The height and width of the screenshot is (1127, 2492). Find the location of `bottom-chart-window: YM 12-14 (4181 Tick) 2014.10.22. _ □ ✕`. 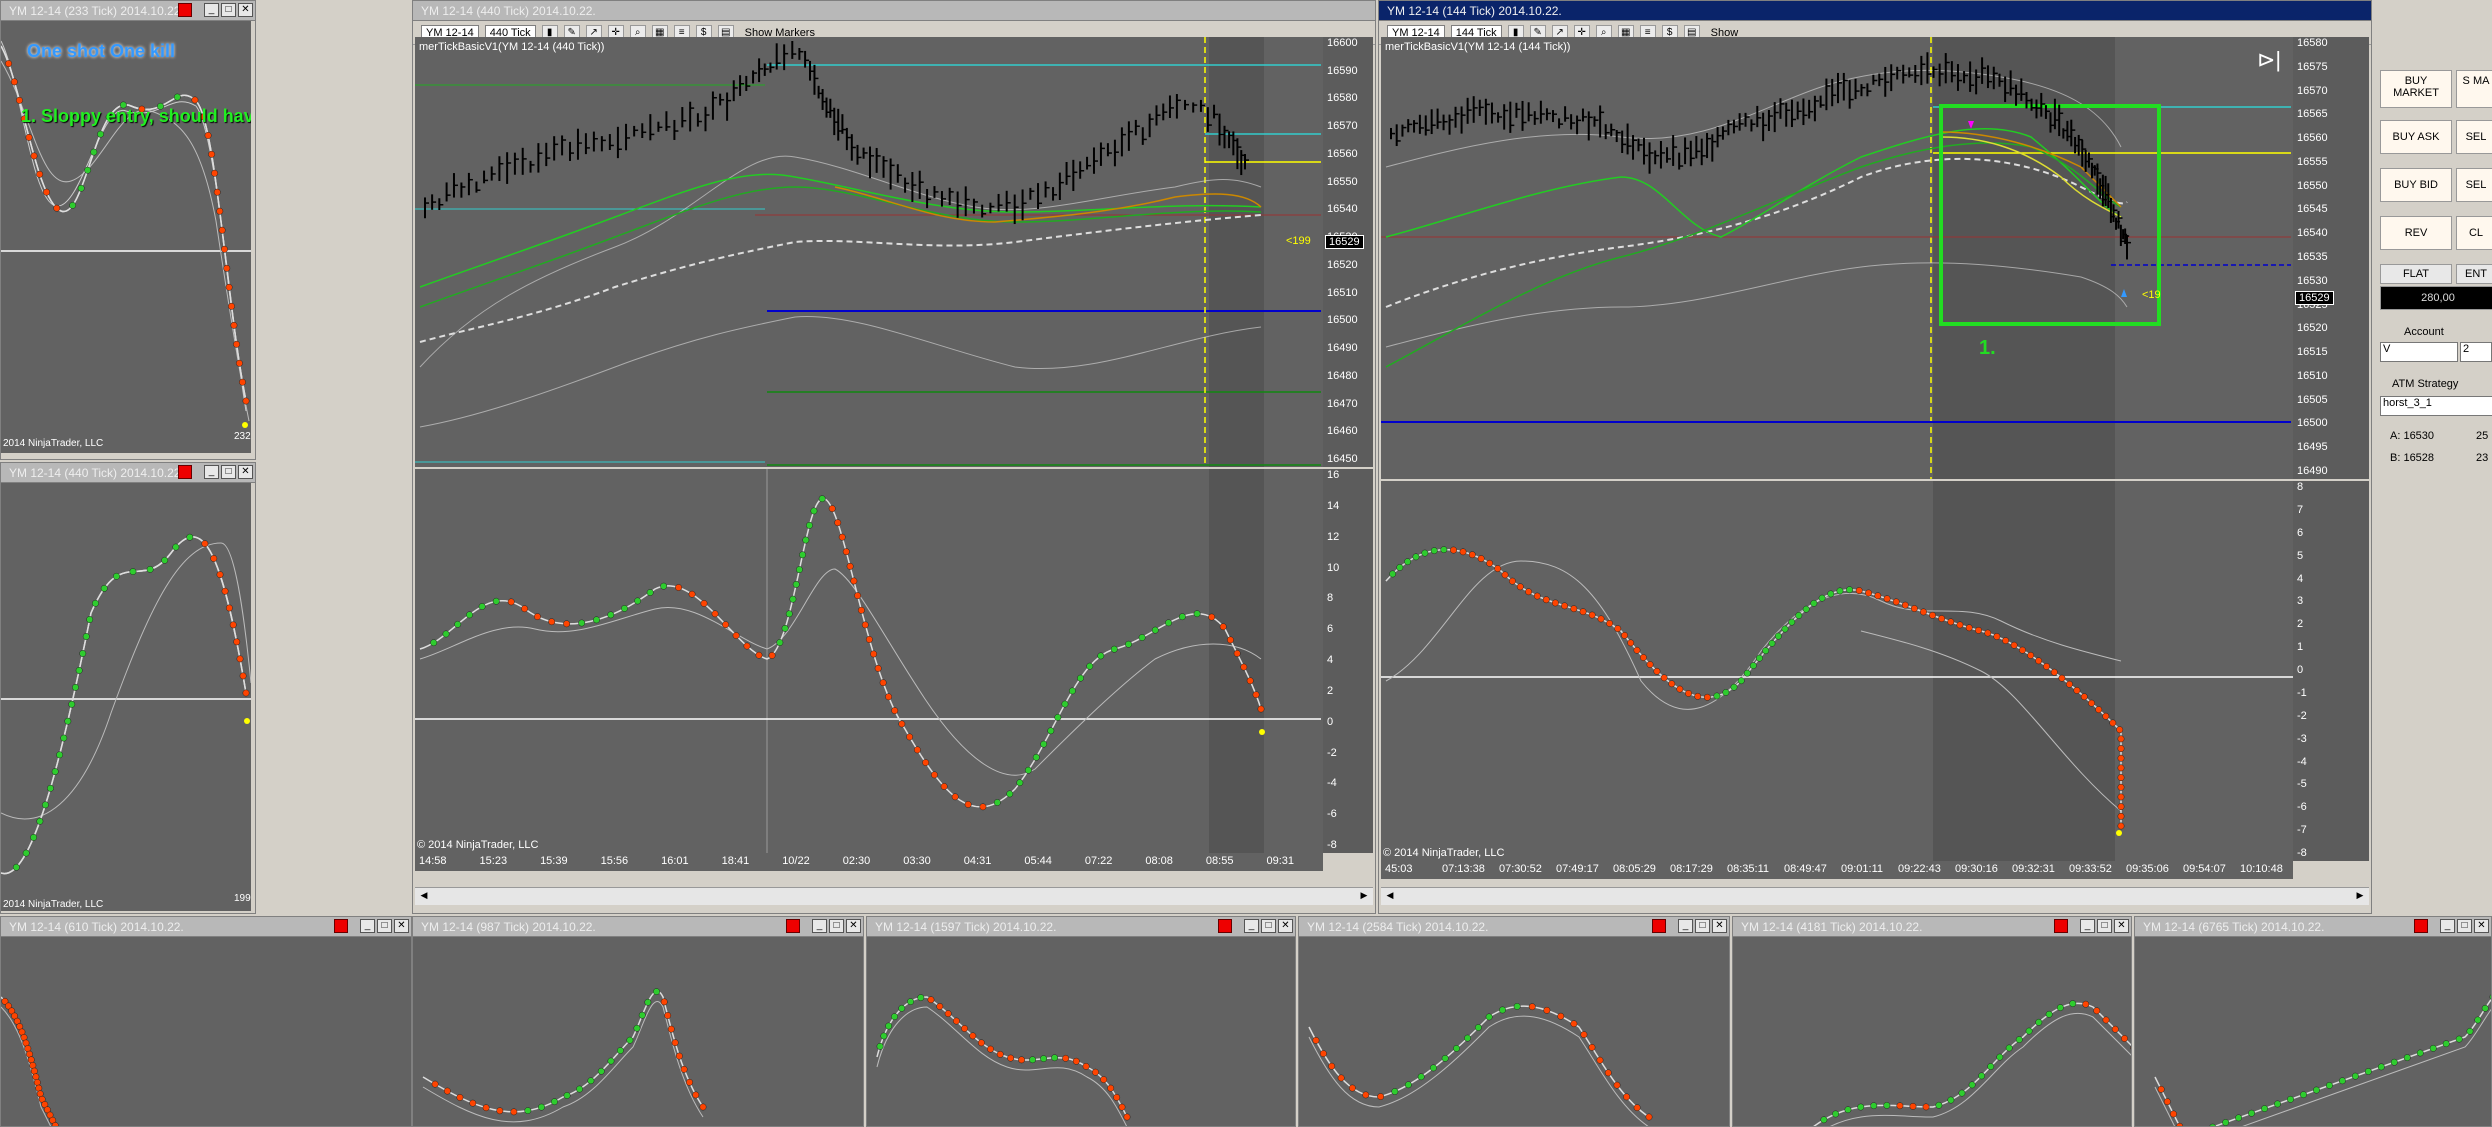

bottom-chart-window: YM 12-14 (4181 Tick) 2014.10.22. _ □ ✕ is located at coordinates (1932, 1021).